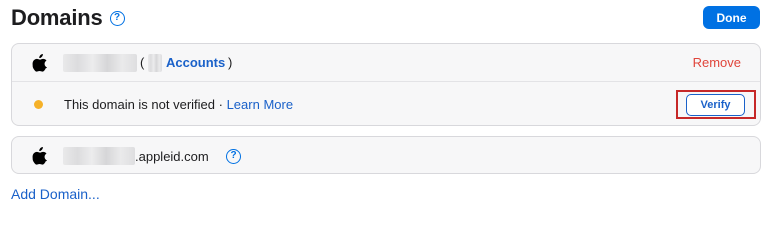  Describe the element at coordinates (715, 105) in the screenshot. I see `verify-button: Verify` at that location.